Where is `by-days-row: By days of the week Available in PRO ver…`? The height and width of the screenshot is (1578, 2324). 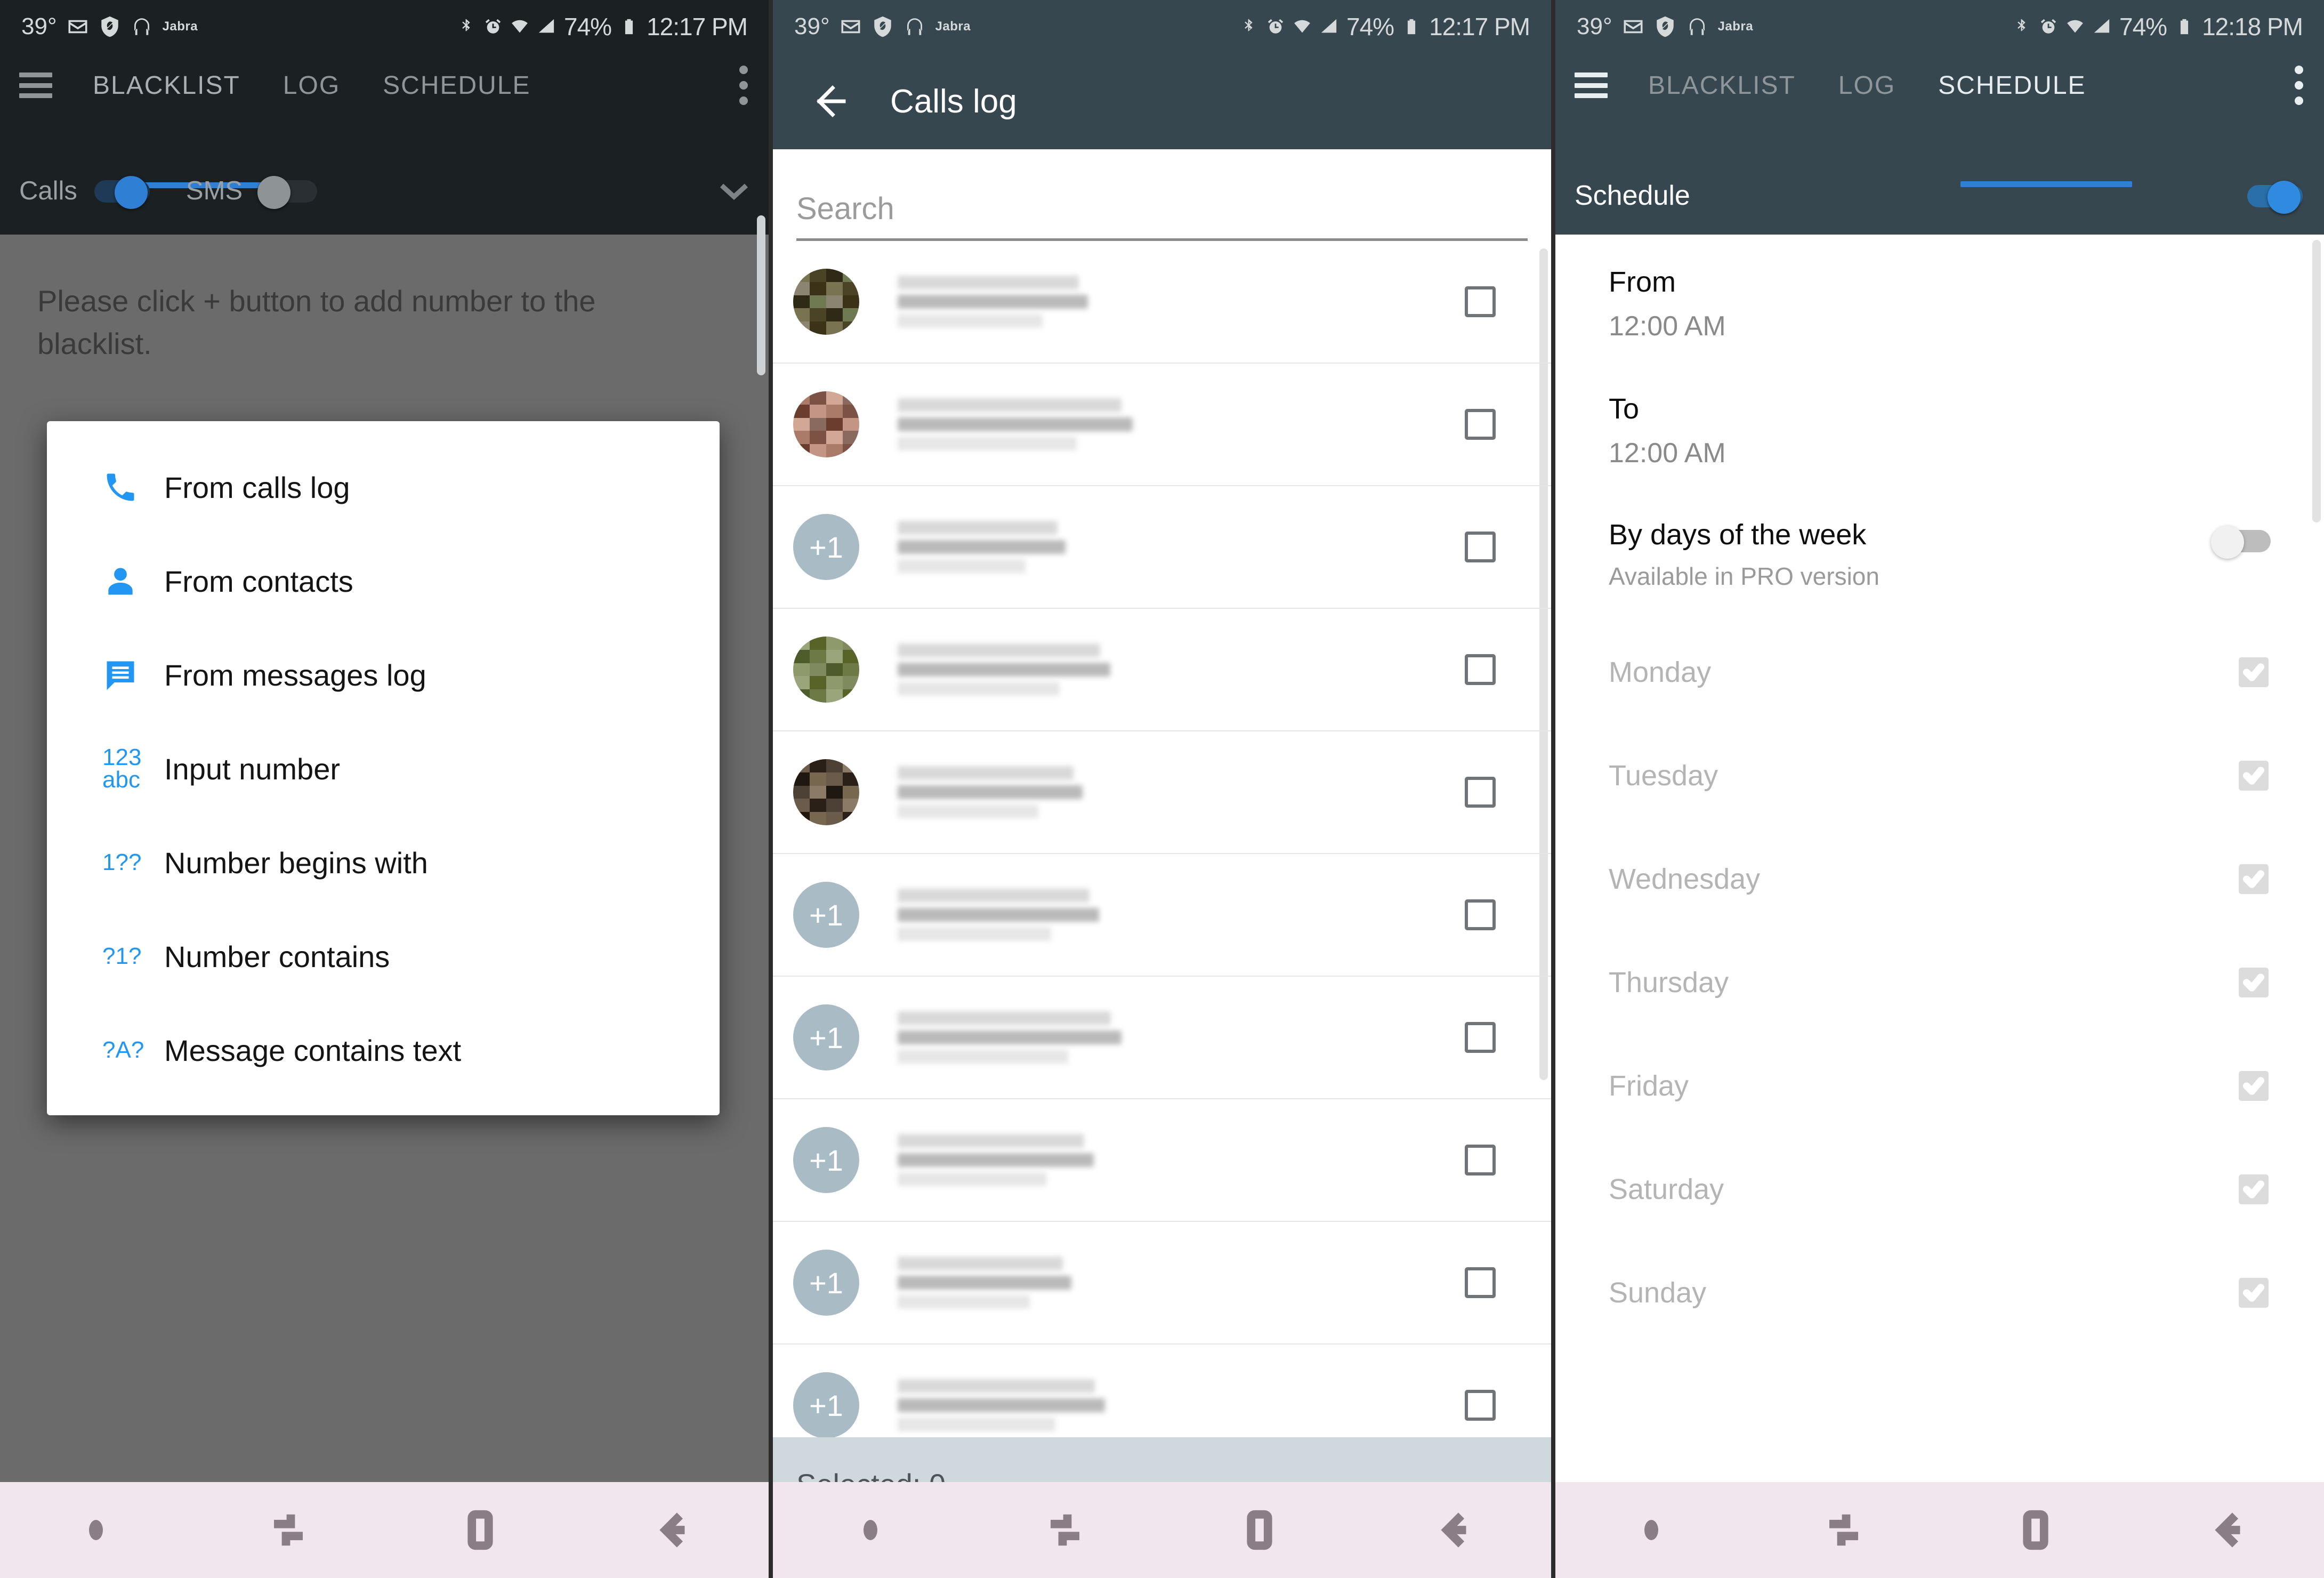 by-days-row: By days of the week Available in PRO ver… is located at coordinates (1940, 530).